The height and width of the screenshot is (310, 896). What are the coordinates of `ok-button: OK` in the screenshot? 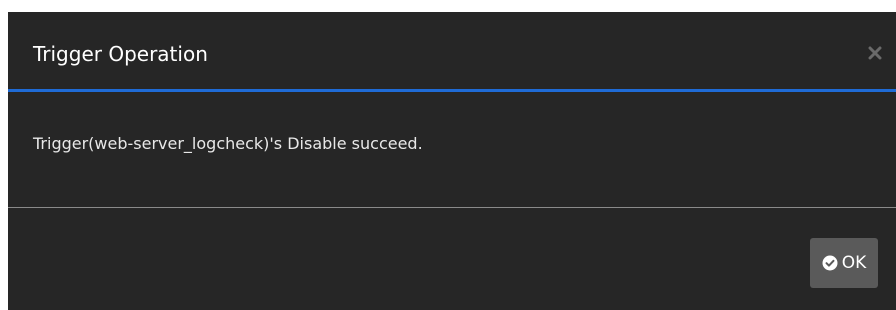 It's located at (844, 263).